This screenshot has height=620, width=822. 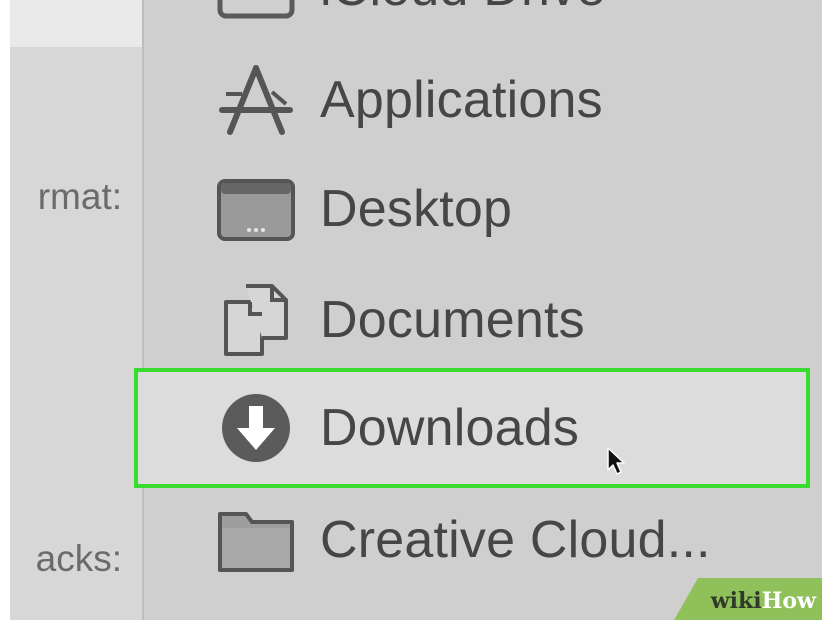 What do you see at coordinates (788, 601) in the screenshot?
I see `watermark-how: How` at bounding box center [788, 601].